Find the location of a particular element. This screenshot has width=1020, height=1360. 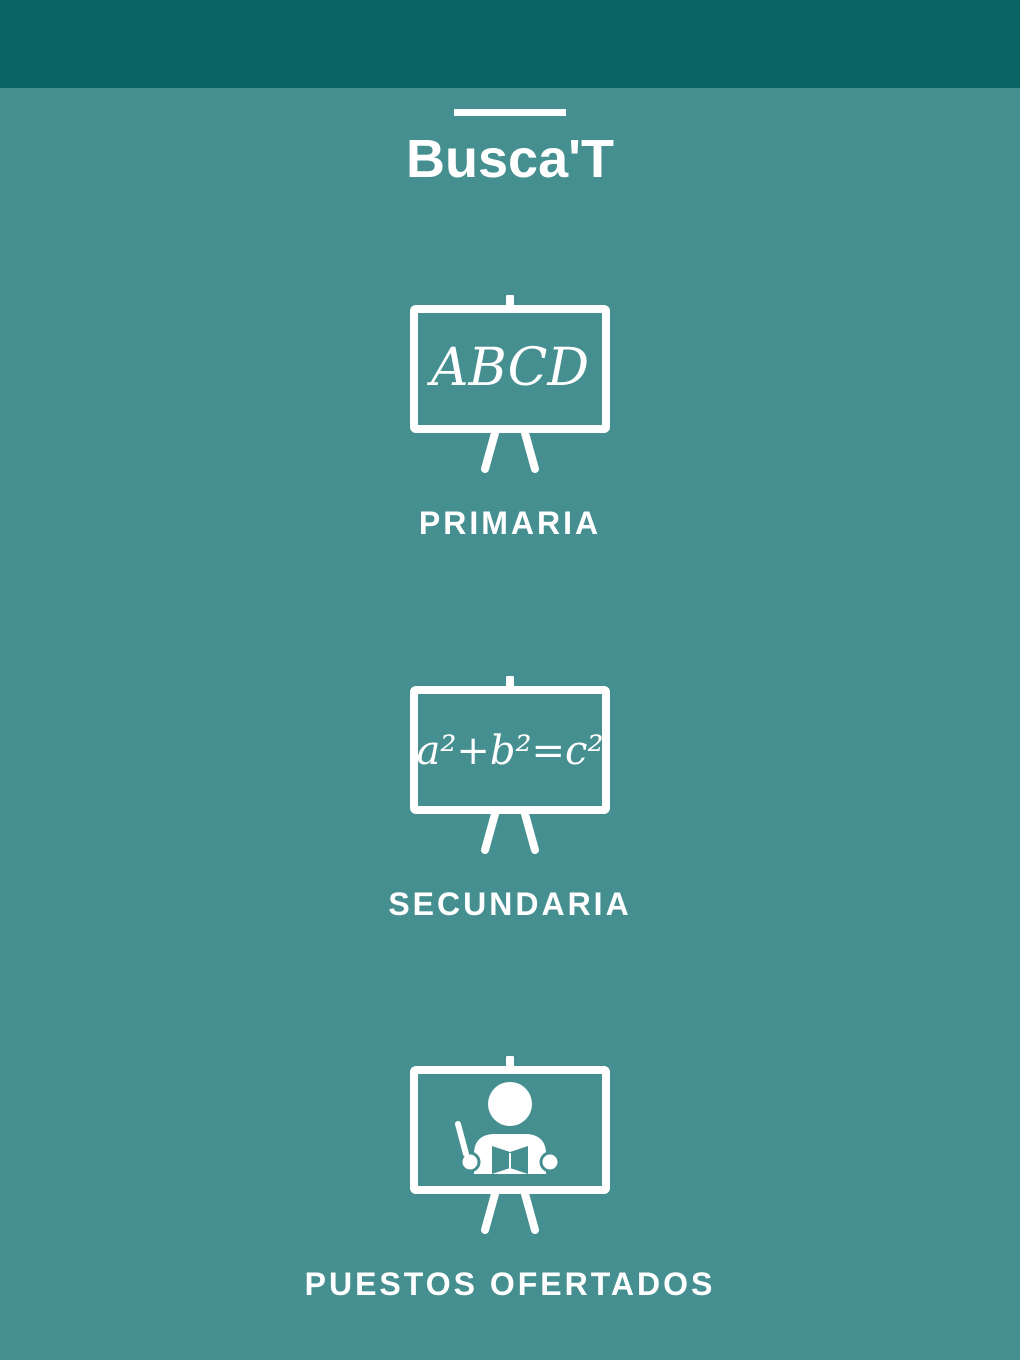

board-text-formula: a²+b²=c² is located at coordinates (510, 751).